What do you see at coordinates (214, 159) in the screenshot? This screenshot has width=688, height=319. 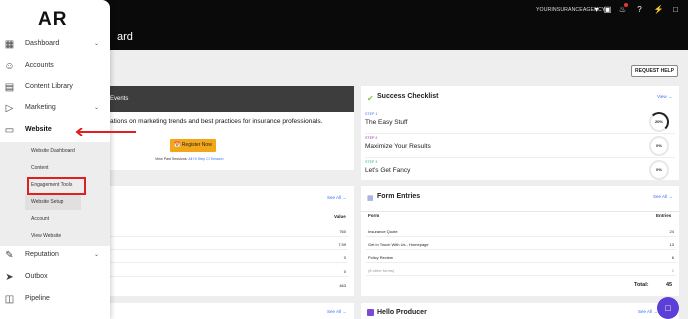 I see `past-session-link-2: CI Session` at bounding box center [214, 159].